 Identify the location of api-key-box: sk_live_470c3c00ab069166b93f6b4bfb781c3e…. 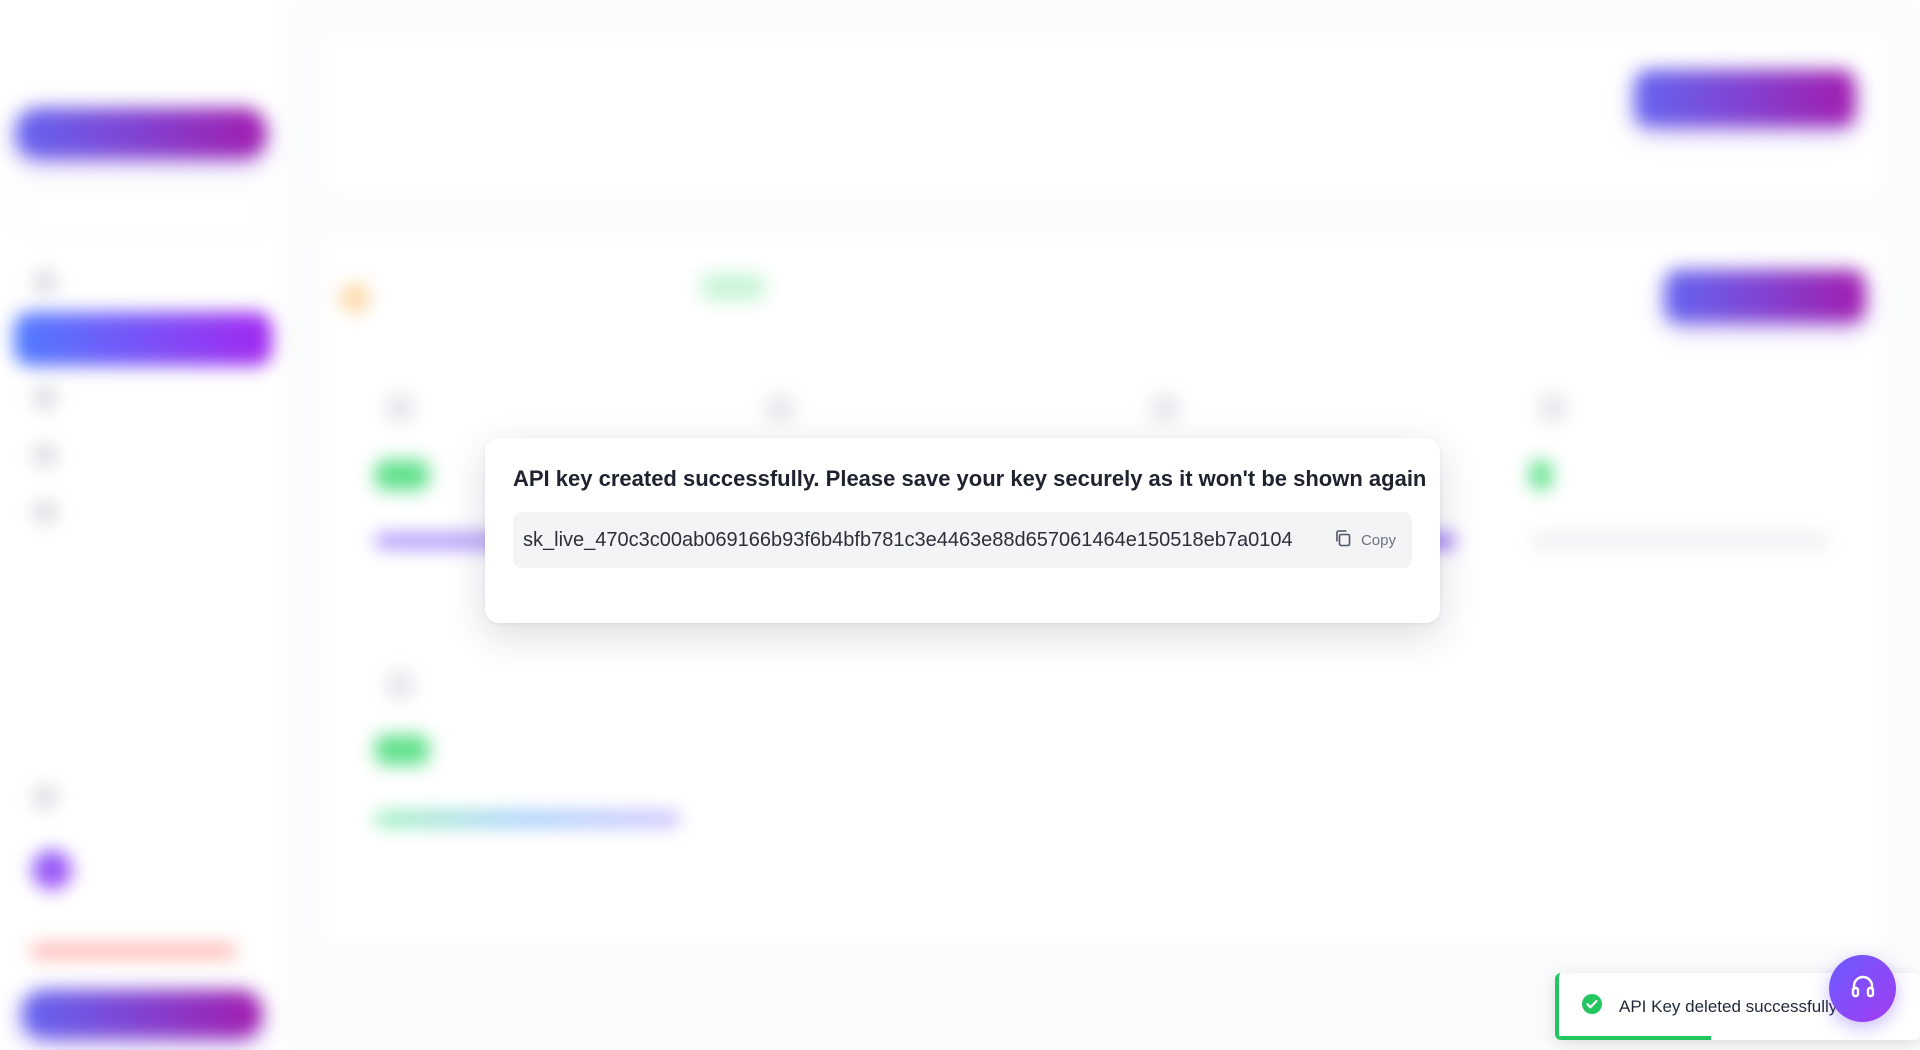
(962, 540).